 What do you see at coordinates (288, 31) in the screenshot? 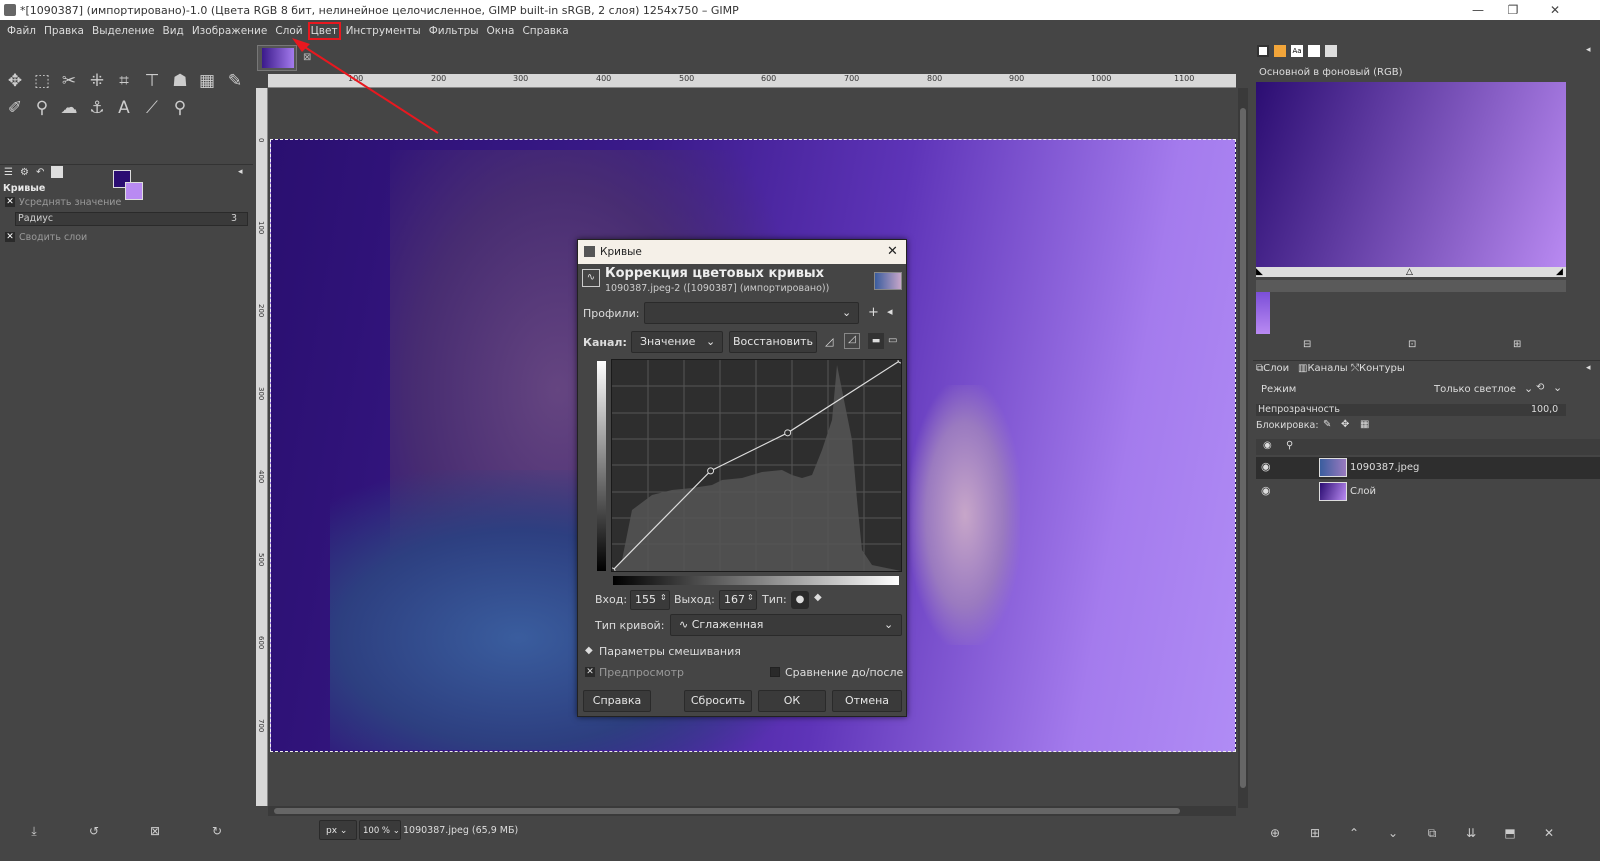
I see `menu-layer: Слой` at bounding box center [288, 31].